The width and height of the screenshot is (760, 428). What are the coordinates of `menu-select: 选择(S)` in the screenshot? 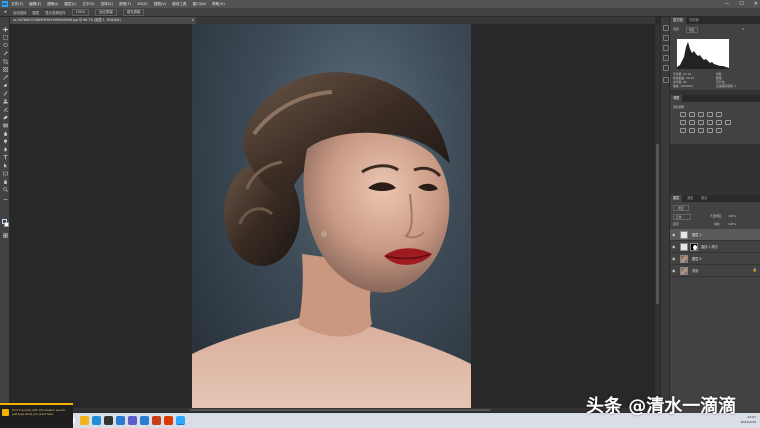 It's located at (107, 4).